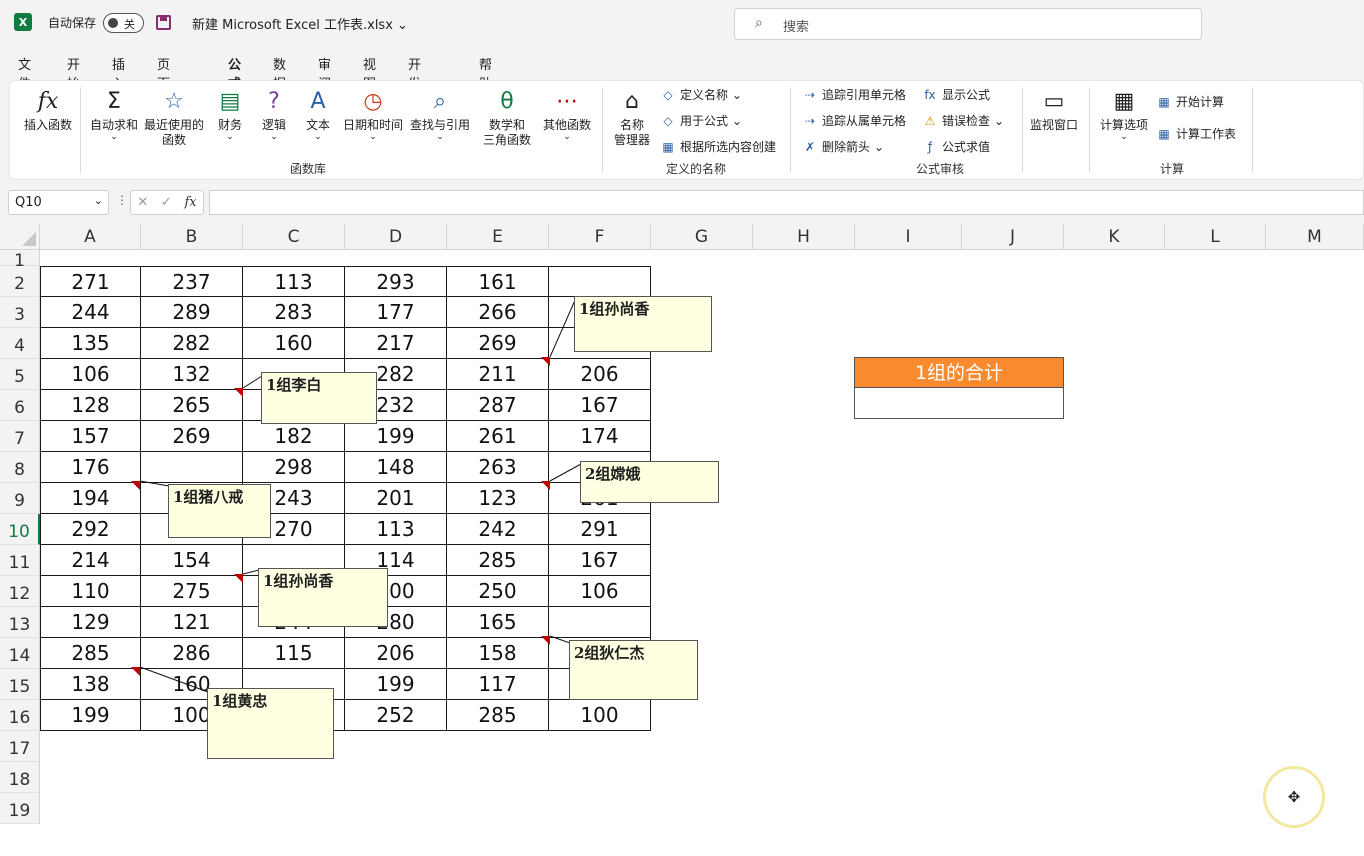 The image size is (1364, 856). Describe the element at coordinates (854, 120) in the screenshot. I see `trace-dependents-button: ⇢ 追踪从属单元格` at that location.